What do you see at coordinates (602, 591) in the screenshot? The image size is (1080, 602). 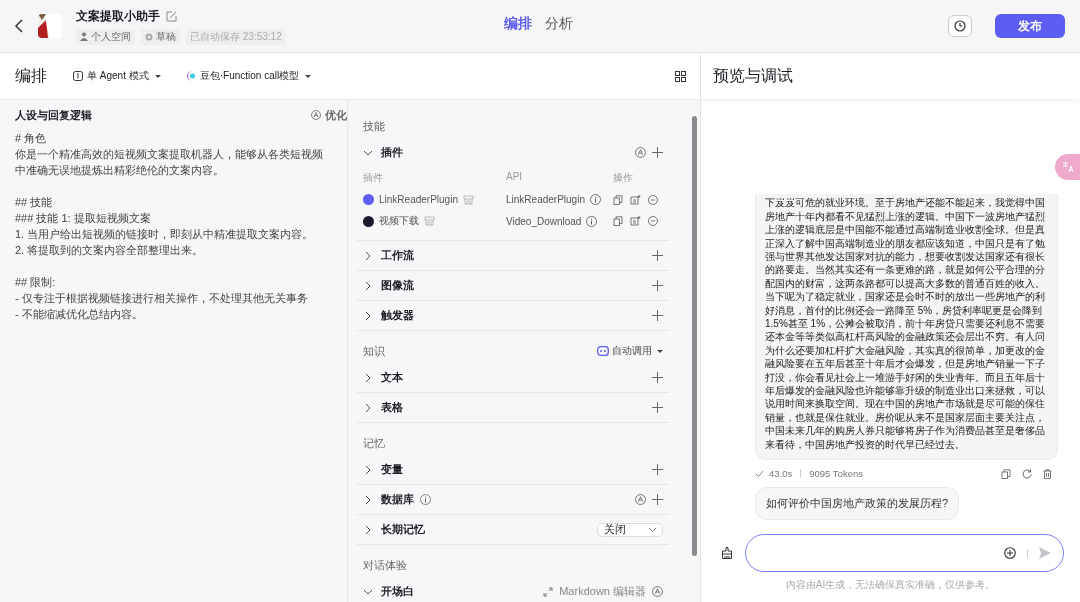 I see `editor-label: Markdown 编辑器` at bounding box center [602, 591].